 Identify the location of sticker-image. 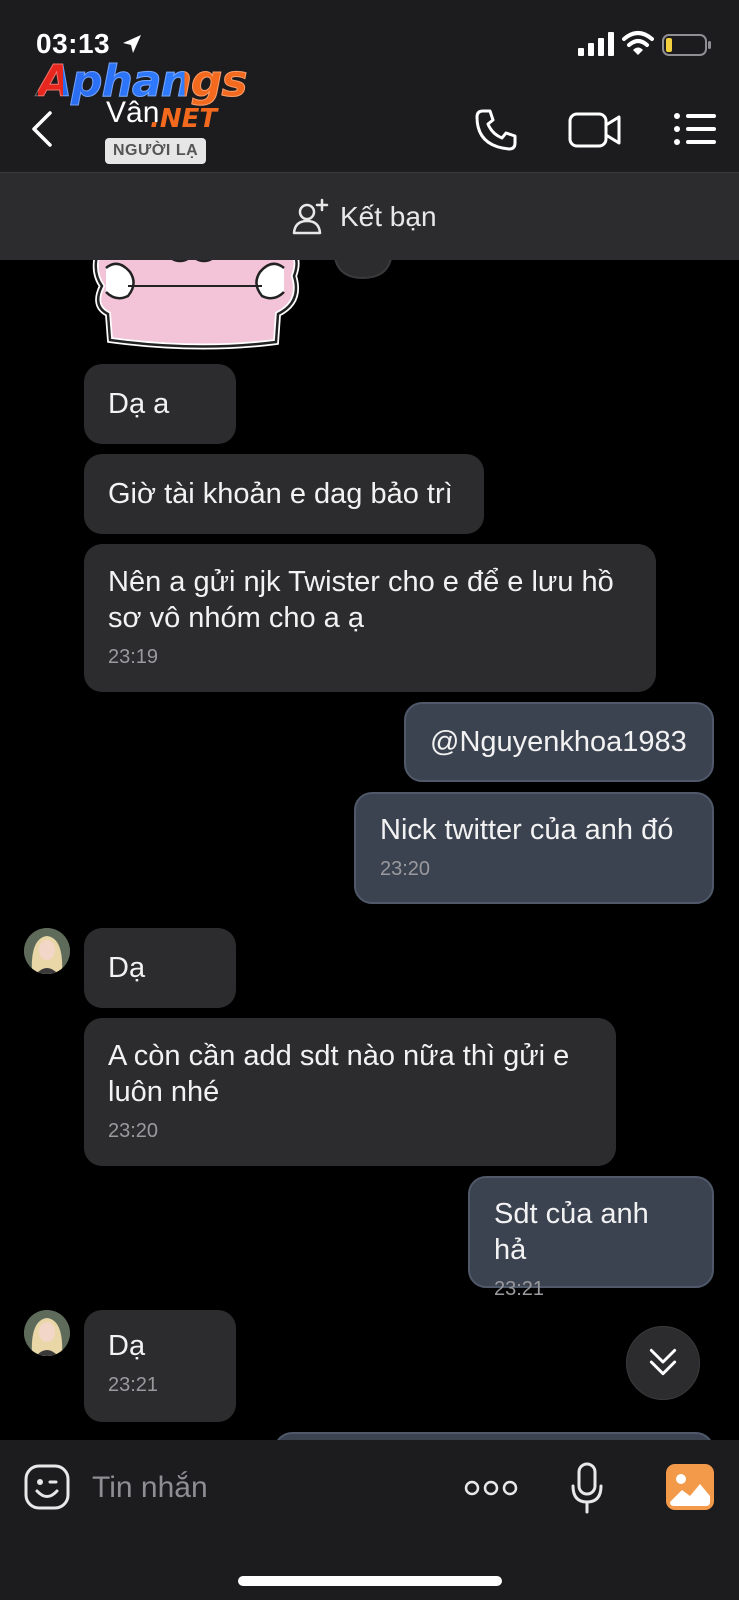
(199, 306).